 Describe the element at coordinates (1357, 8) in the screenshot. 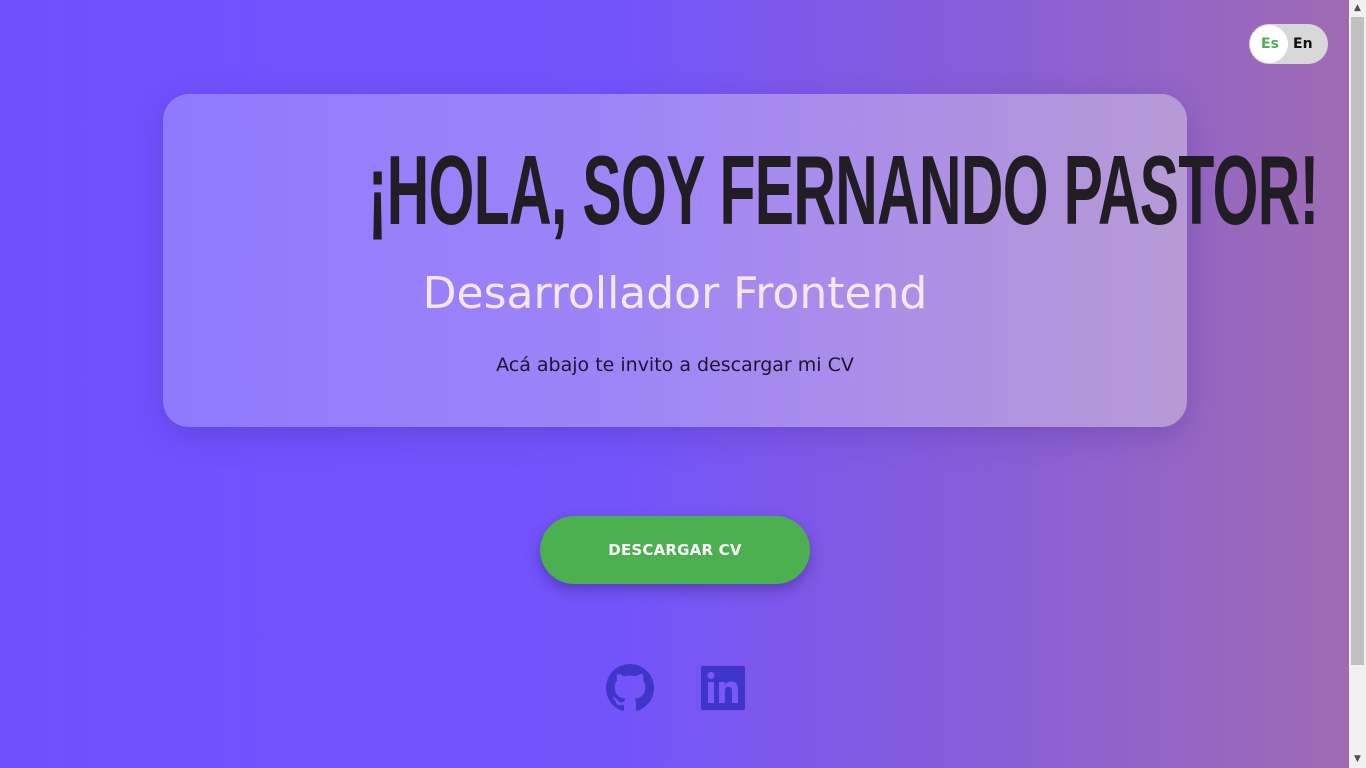

I see `scroll-up-arrow-icon: ▲` at that location.